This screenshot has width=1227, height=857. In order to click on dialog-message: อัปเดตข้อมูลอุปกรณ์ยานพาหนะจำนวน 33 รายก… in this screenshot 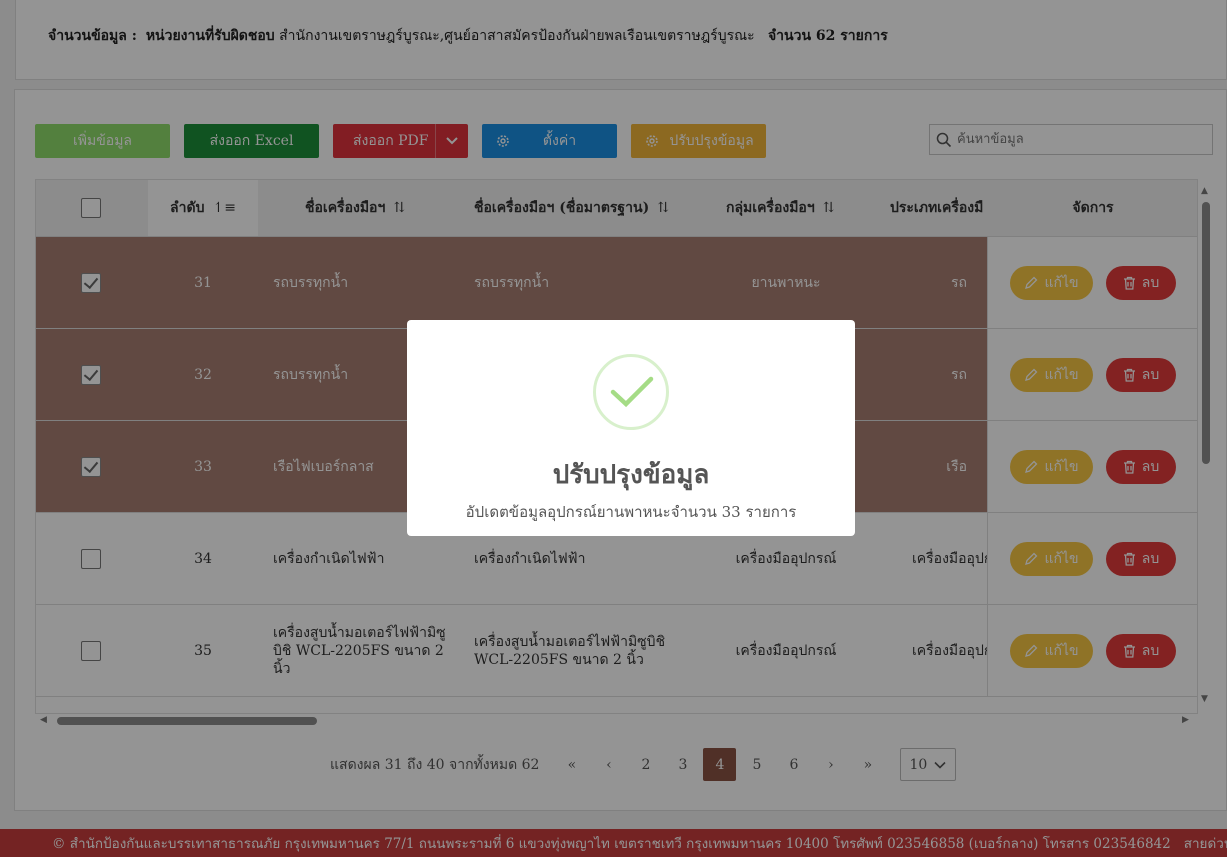, I will do `click(631, 512)`.